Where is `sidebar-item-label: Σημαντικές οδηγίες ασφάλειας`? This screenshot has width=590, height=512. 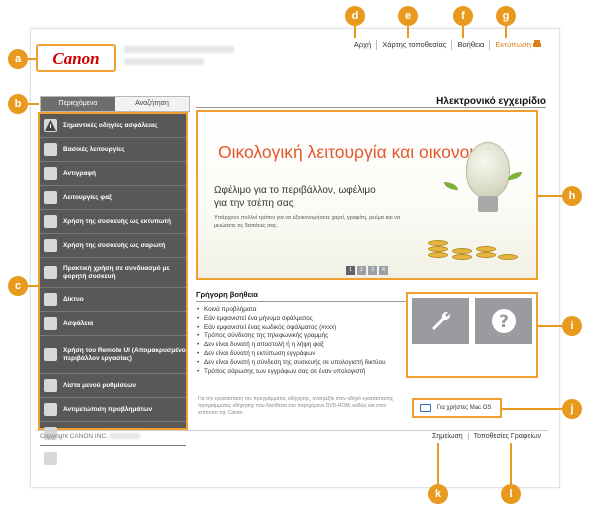 sidebar-item-label: Σημαντικές οδηγίες ασφάλειας is located at coordinates (110, 125).